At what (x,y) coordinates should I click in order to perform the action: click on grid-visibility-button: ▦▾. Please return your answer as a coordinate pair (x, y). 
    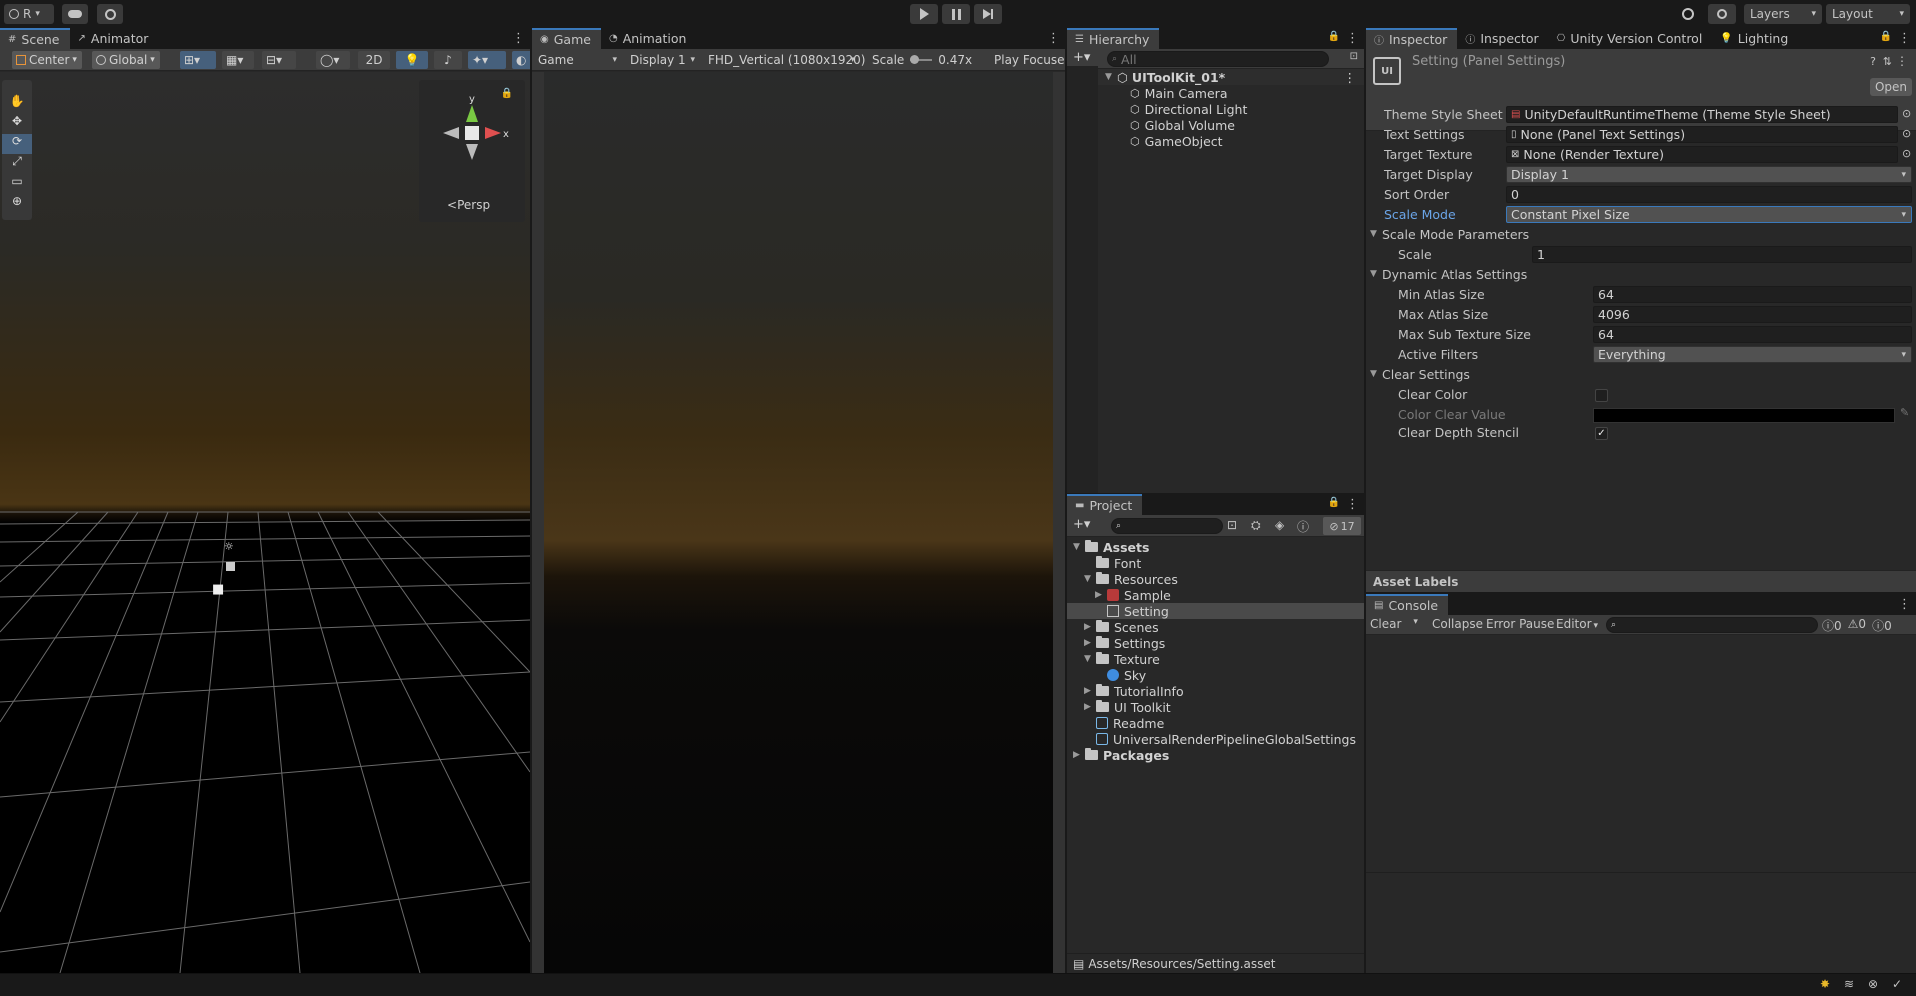
    Looking at the image, I should click on (238, 60).